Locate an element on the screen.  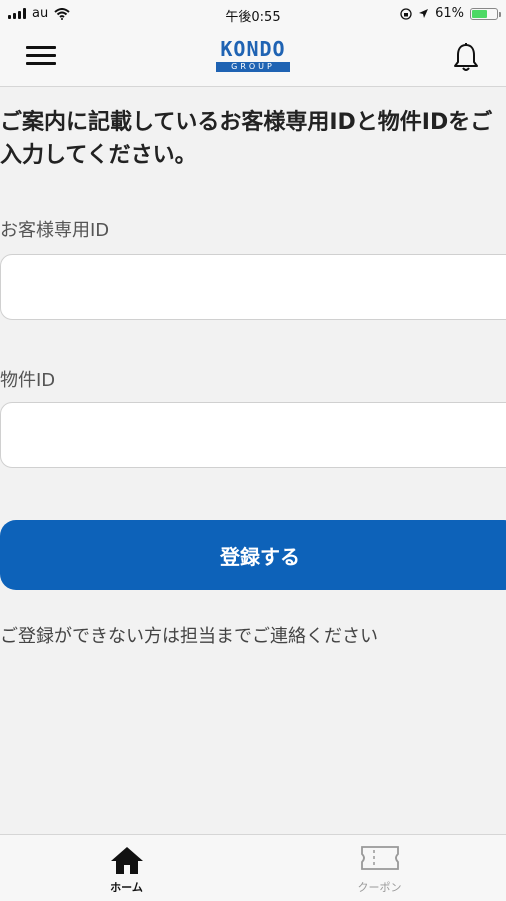
nav-bar: KONDO GROUP is located at coordinates (253, 57).